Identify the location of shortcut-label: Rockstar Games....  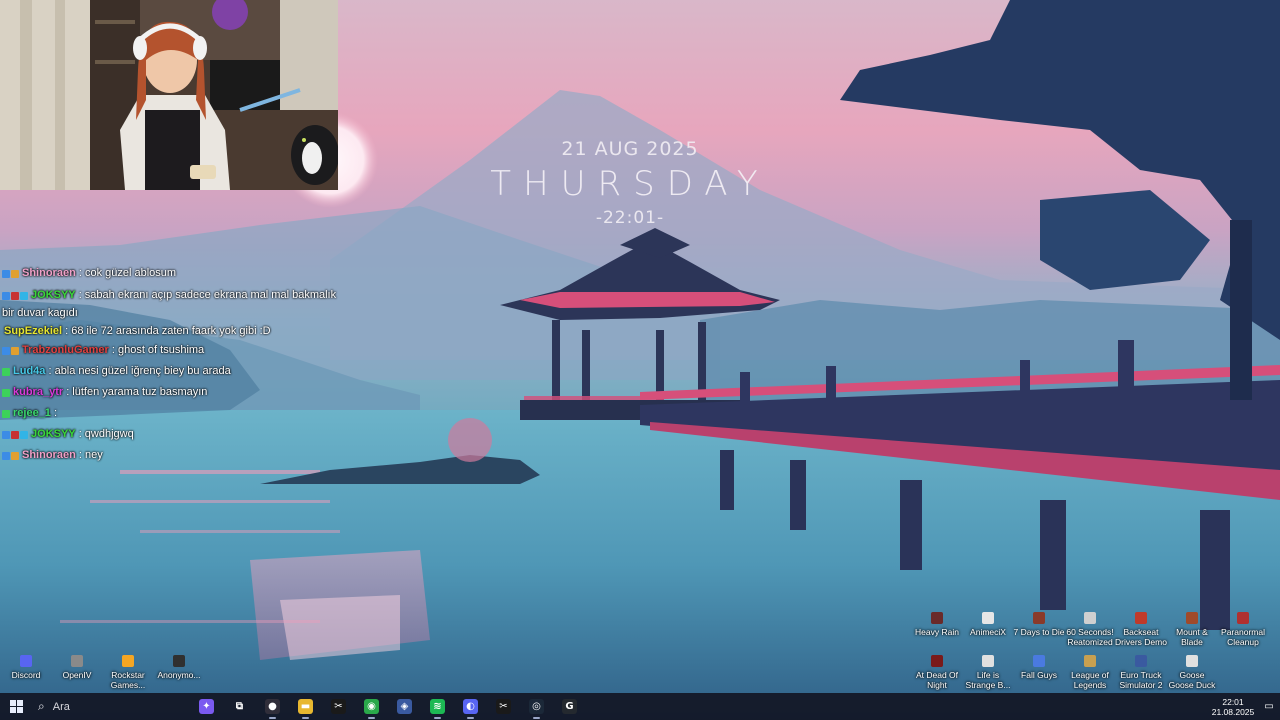
(128, 680).